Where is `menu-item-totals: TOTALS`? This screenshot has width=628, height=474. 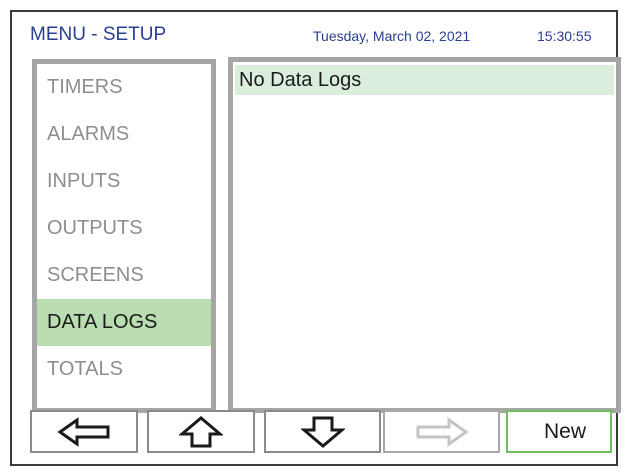
menu-item-totals: TOTALS is located at coordinates (124, 369).